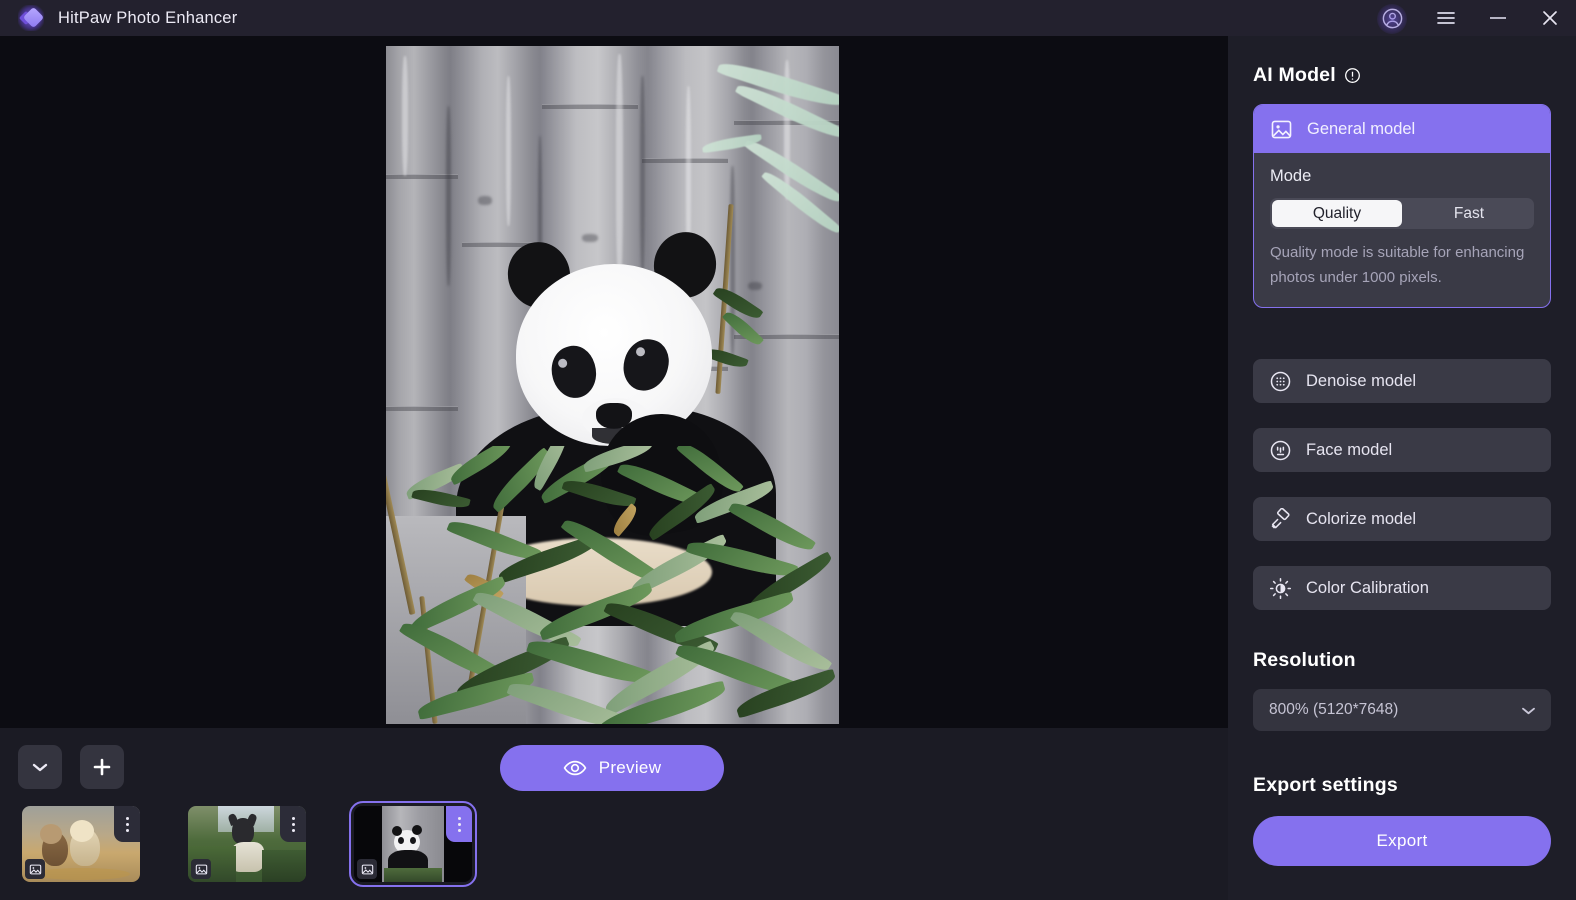 The image size is (1576, 900). I want to click on face-circle-icon, so click(1280, 450).